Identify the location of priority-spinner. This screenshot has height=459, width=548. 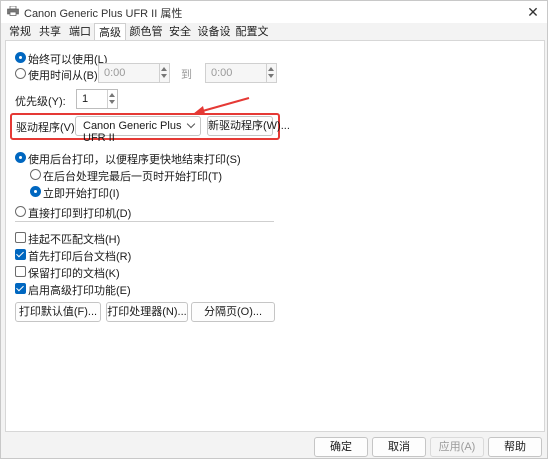
(112, 99).